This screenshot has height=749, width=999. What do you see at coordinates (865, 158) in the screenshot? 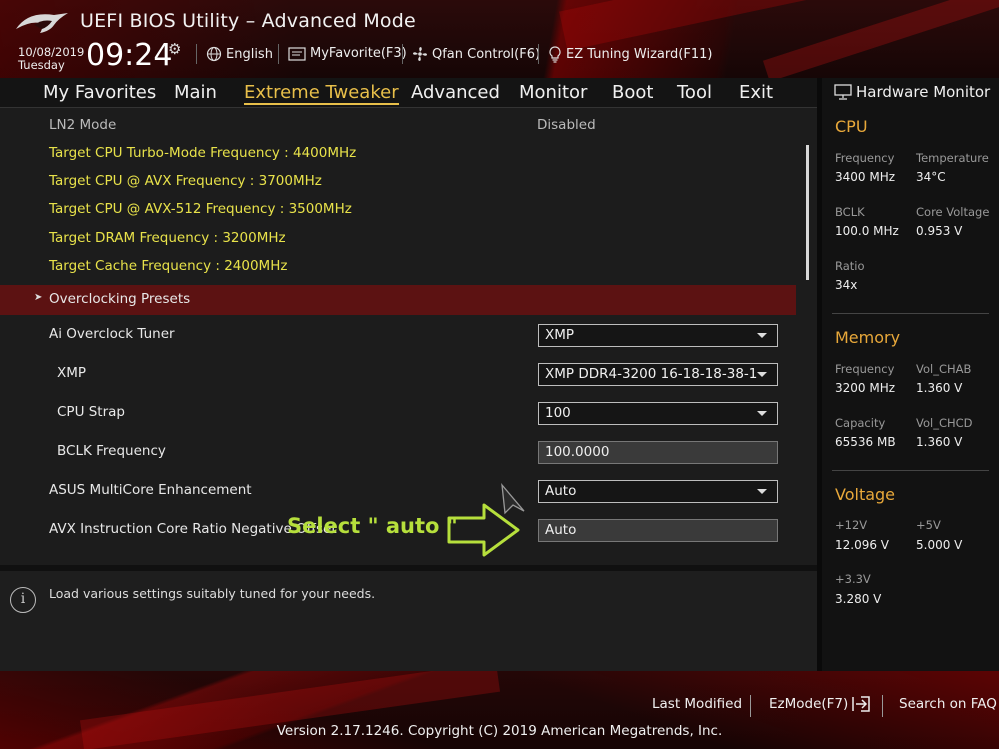
I see `cpu-frequency-label: Frequency` at bounding box center [865, 158].